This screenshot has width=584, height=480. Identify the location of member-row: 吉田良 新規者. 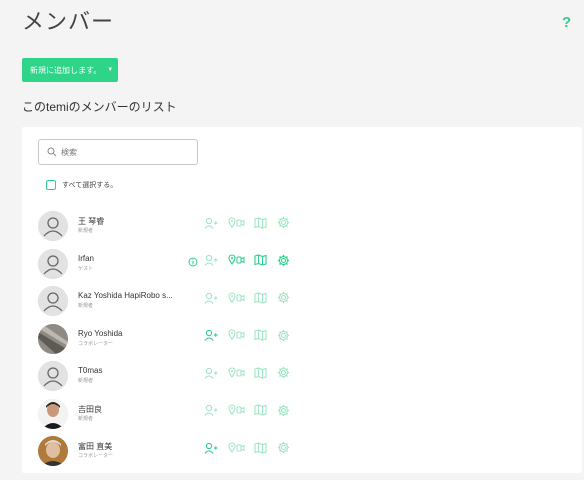
(302, 414).